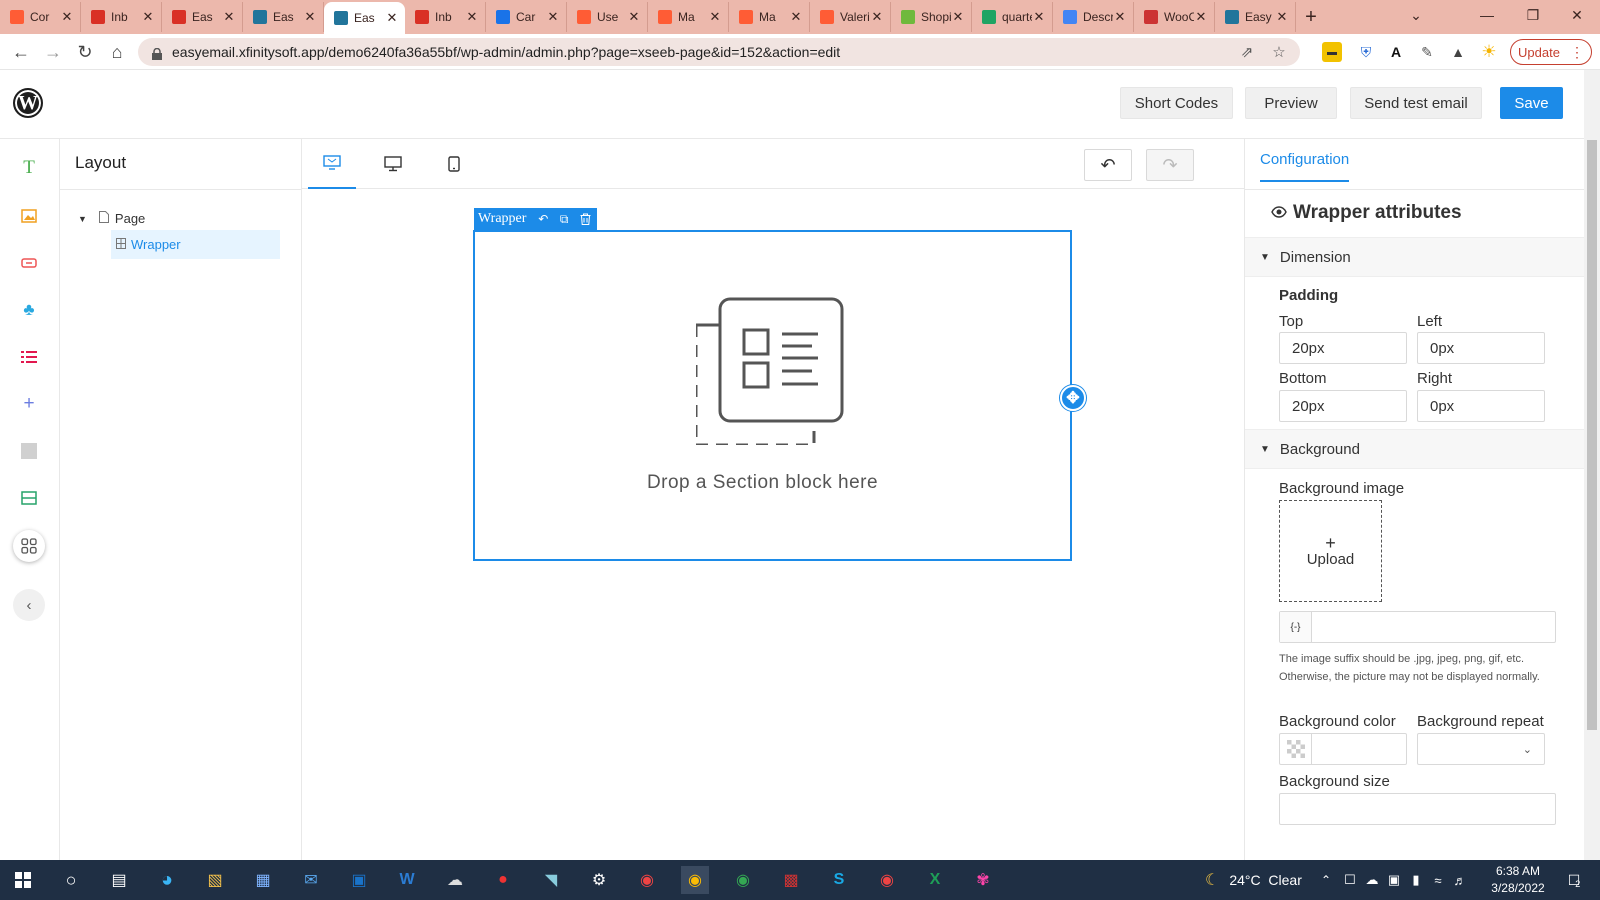 The width and height of the screenshot is (1600, 900). Describe the element at coordinates (1518, 880) in the screenshot. I see `clock: 6:38 AM 3/28/2022` at that location.